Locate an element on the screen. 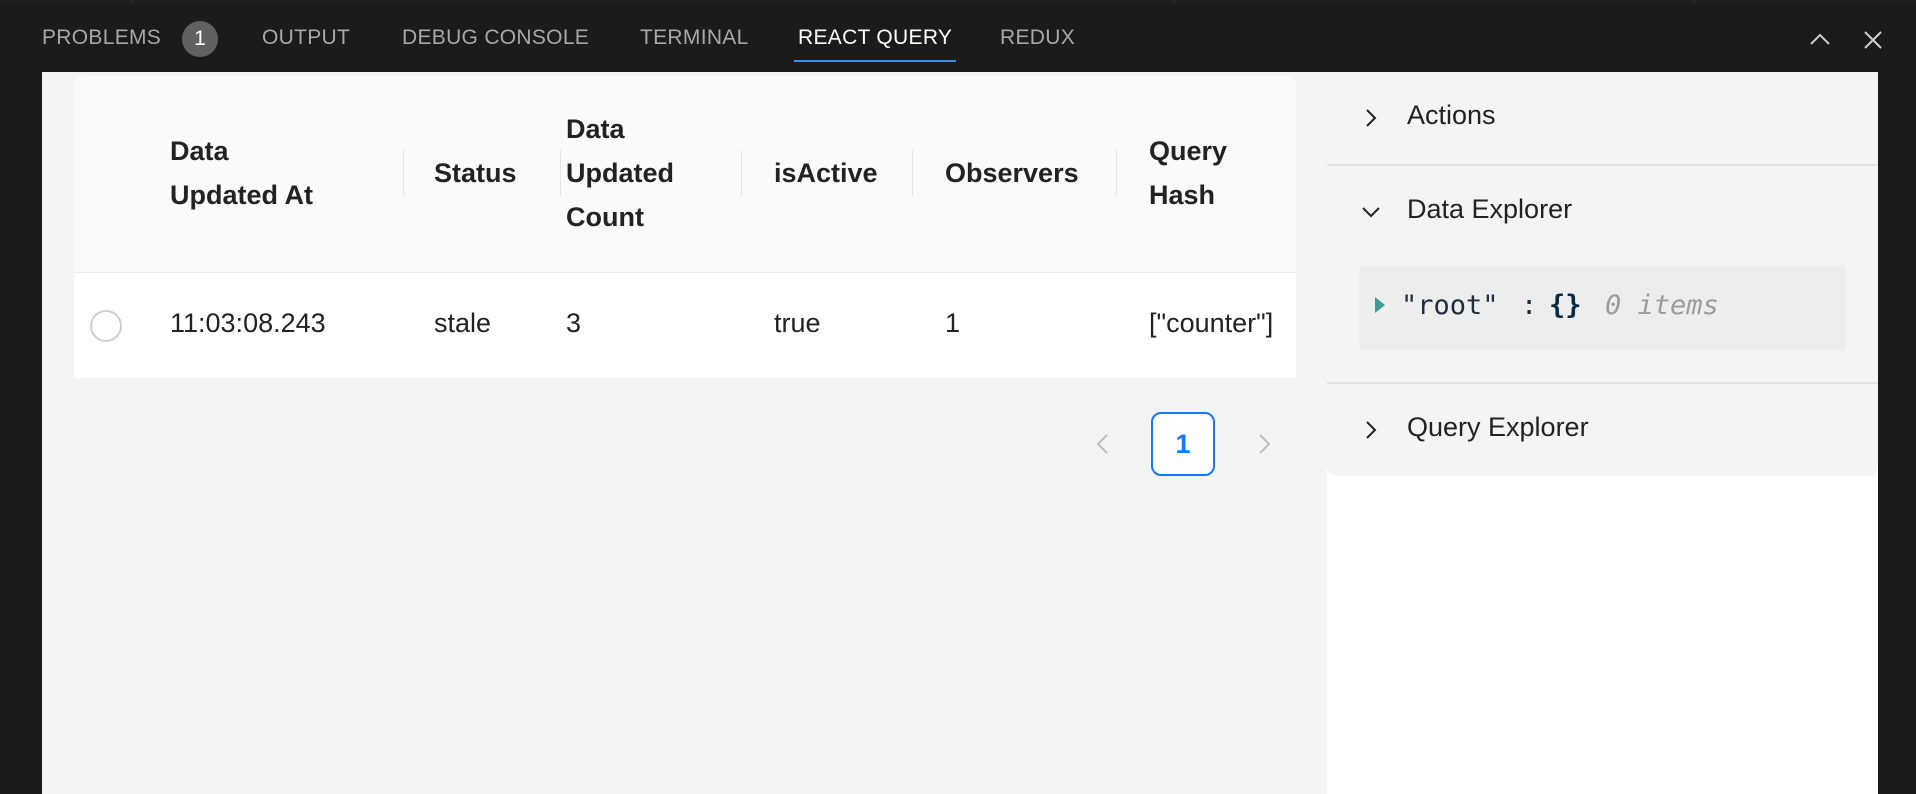 This screenshot has width=1916, height=794. section-query-explorer-title: Query Explorer is located at coordinates (1498, 427).